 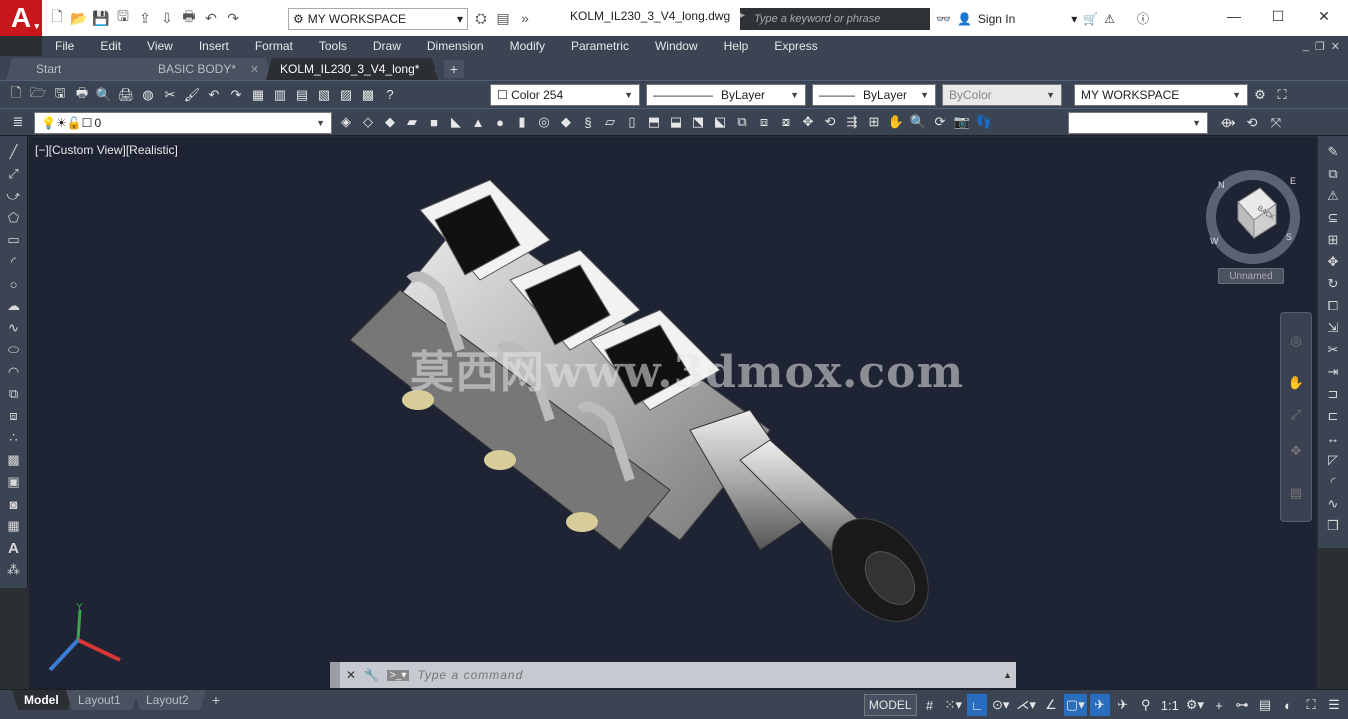 I want to click on break-icon: ⊏, so click(x=1333, y=416).